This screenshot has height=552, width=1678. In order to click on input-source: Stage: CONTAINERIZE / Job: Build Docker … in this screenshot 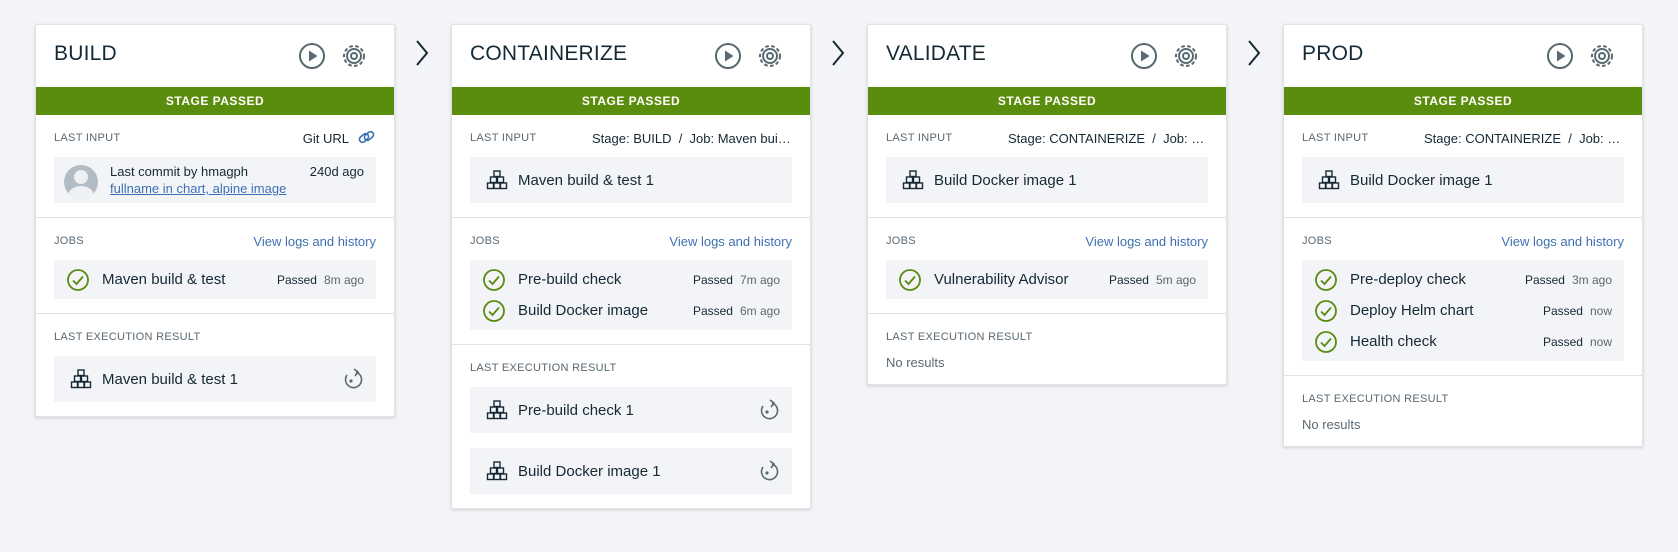, I will do `click(1108, 138)`.